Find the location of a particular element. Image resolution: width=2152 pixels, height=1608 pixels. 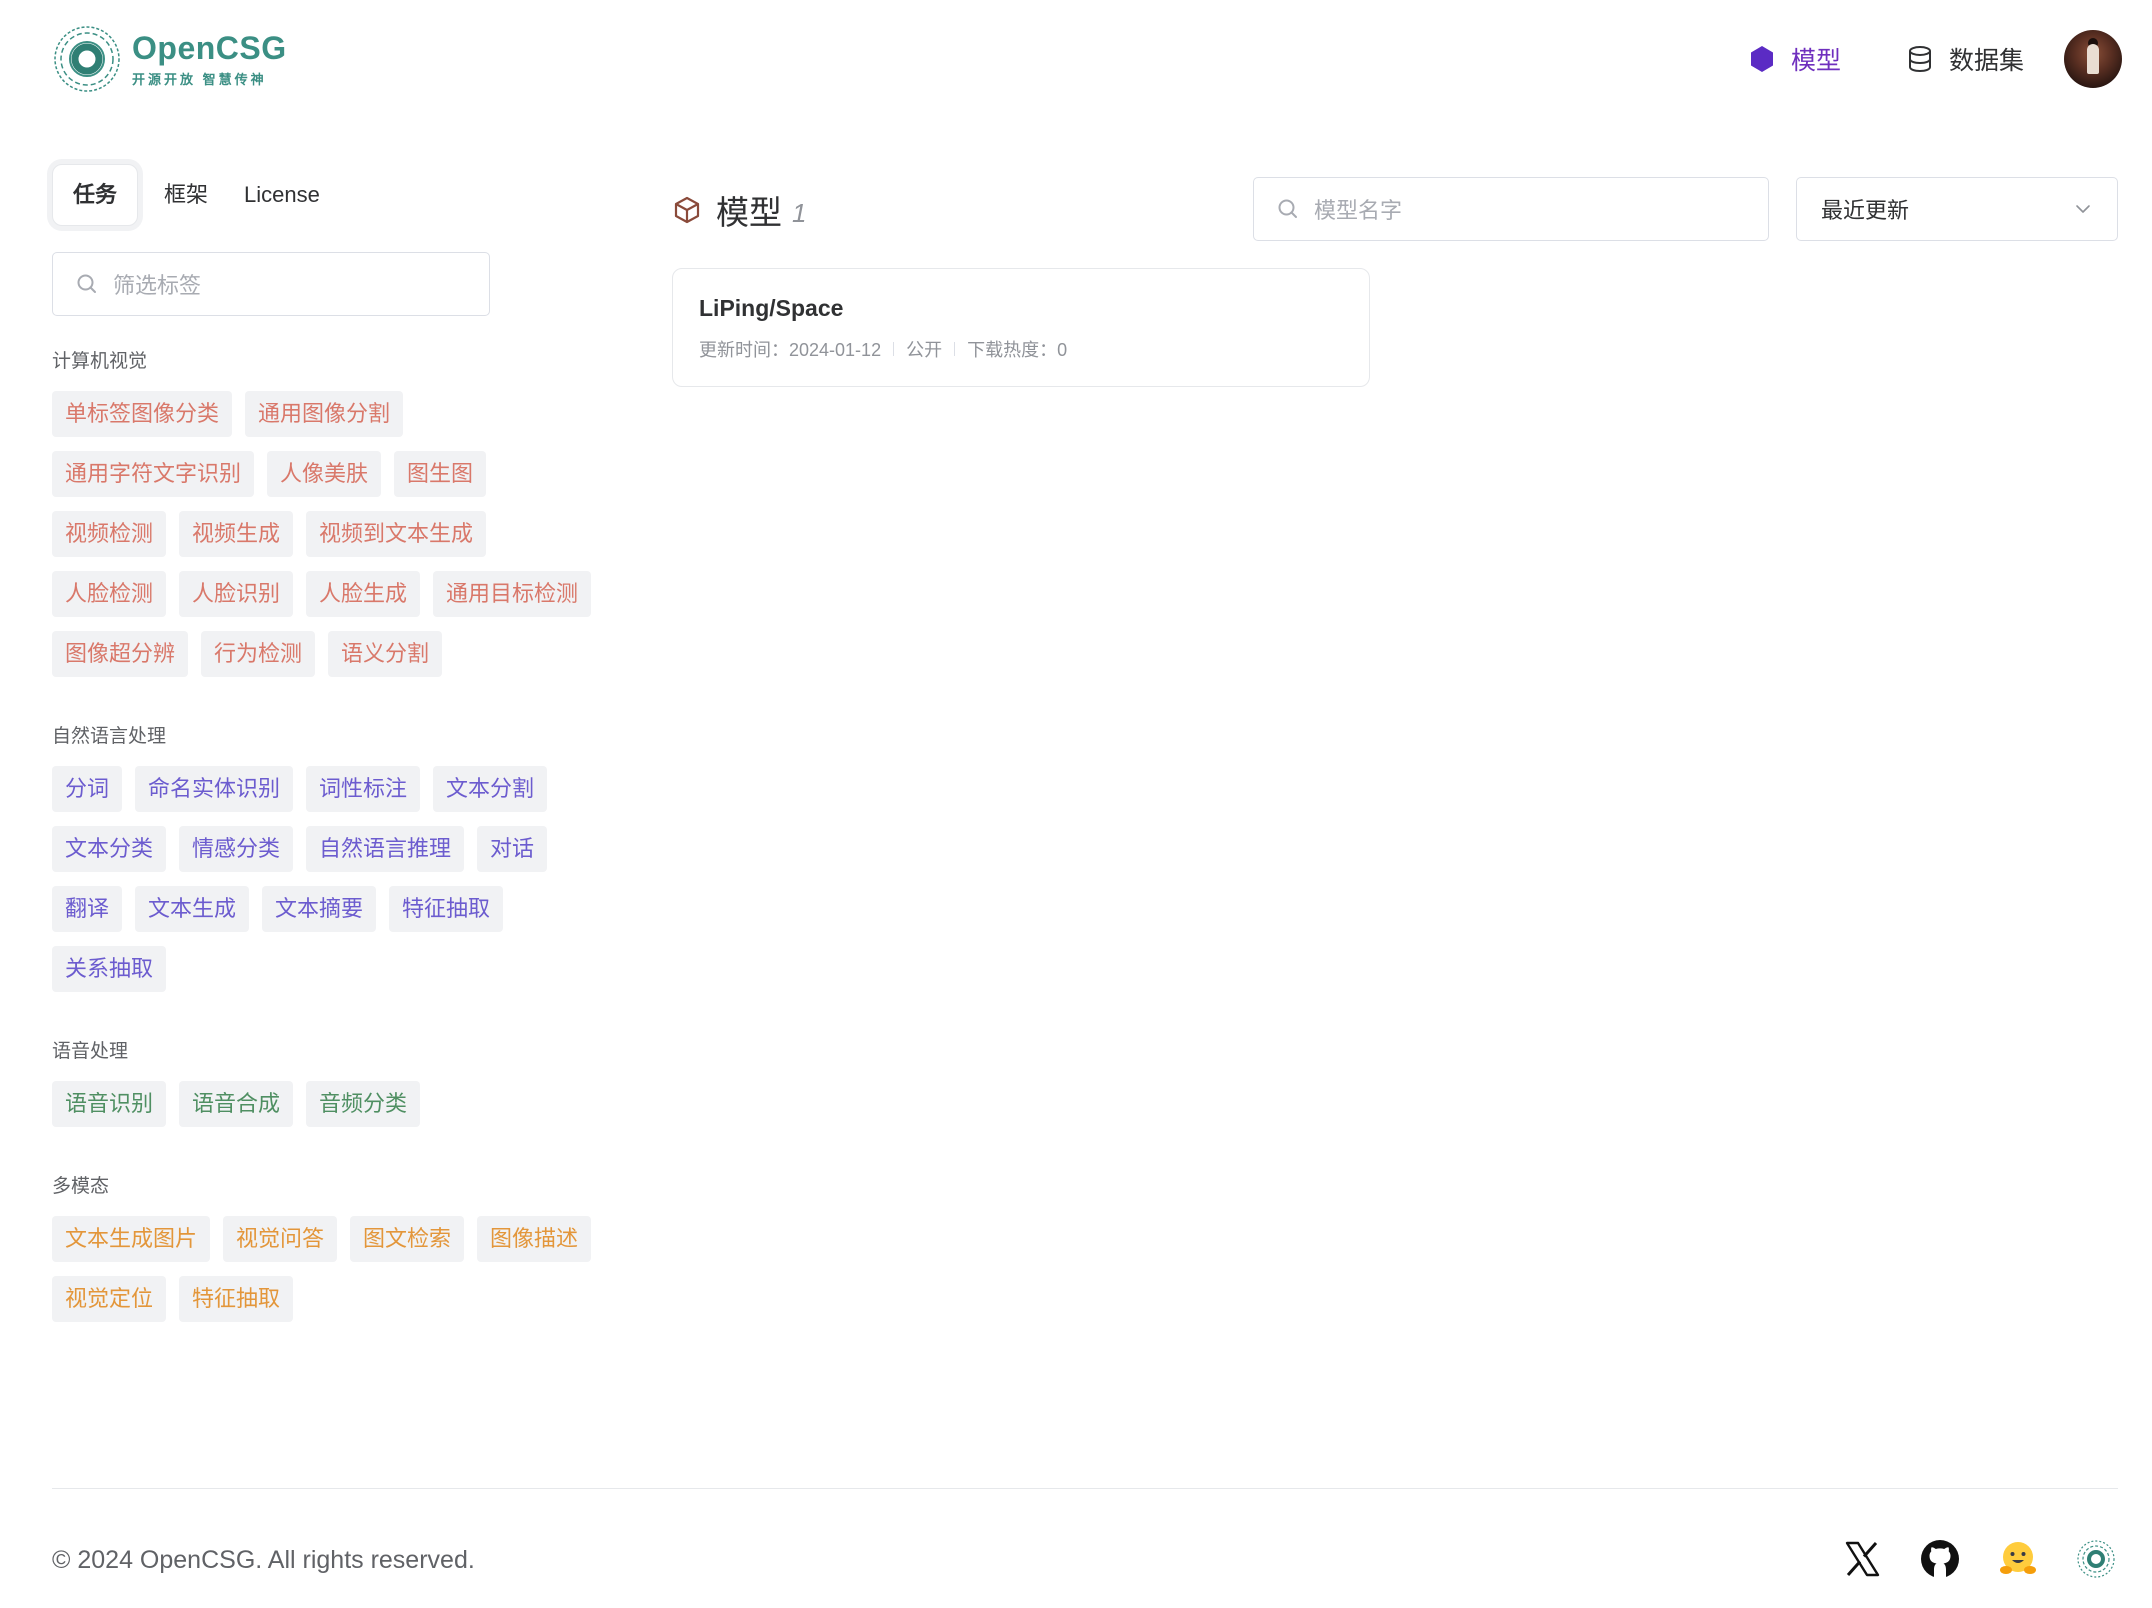

tab-license: License is located at coordinates (282, 195).